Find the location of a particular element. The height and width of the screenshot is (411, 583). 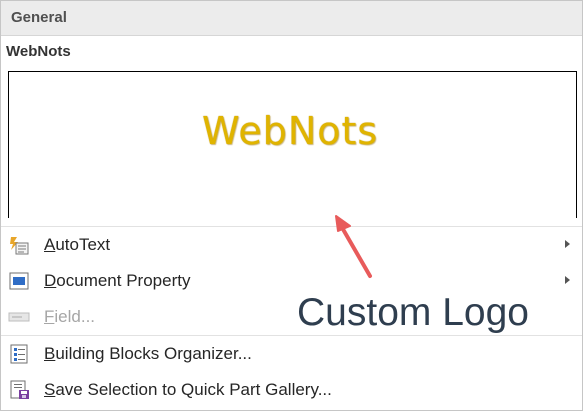

annotation-arrow-icon is located at coordinates (353, 246).